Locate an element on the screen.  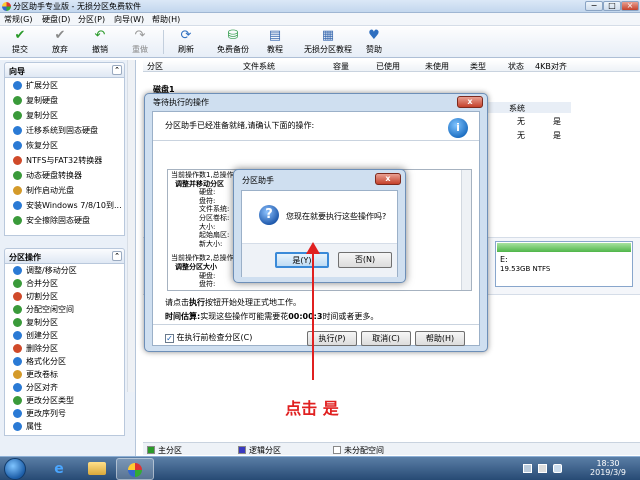
op-item-resize: 调整/移动分区 is located at coordinates (64, 270).